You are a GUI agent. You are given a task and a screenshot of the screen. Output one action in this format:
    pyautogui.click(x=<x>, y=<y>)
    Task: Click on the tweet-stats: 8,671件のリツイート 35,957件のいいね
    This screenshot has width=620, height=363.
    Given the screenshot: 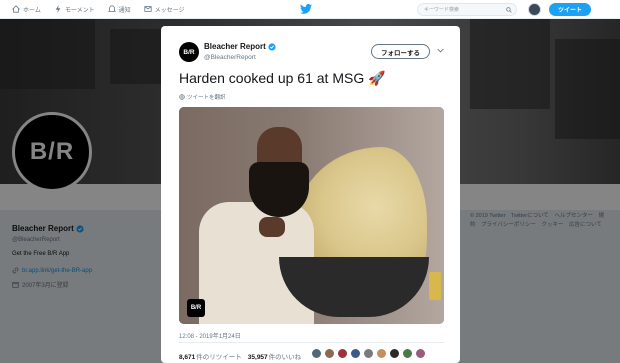 What is the action you would take?
    pyautogui.click(x=240, y=356)
    